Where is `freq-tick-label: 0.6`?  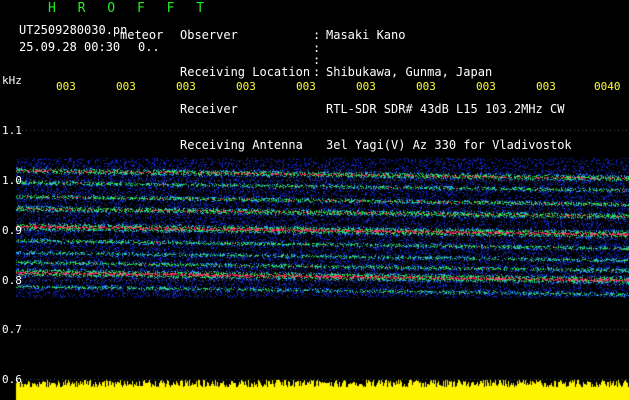
freq-tick-label: 0.6 is located at coordinates (12, 379).